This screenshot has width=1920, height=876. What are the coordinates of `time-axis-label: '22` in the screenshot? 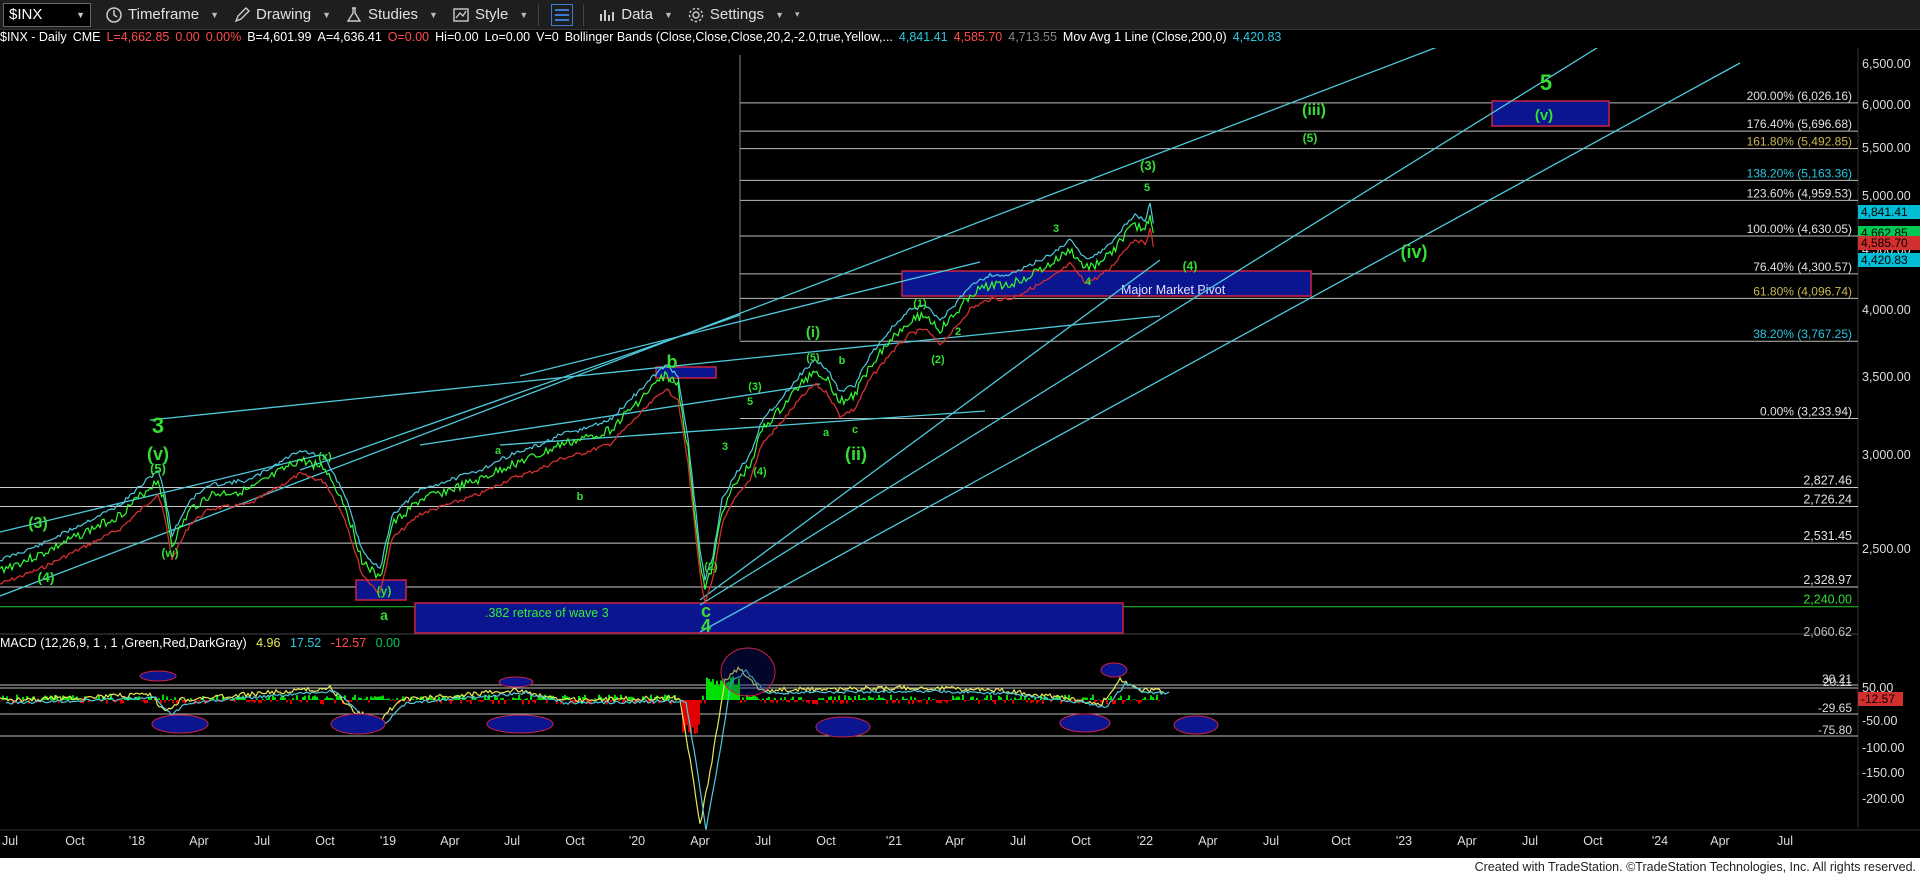 It's located at (1145, 841).